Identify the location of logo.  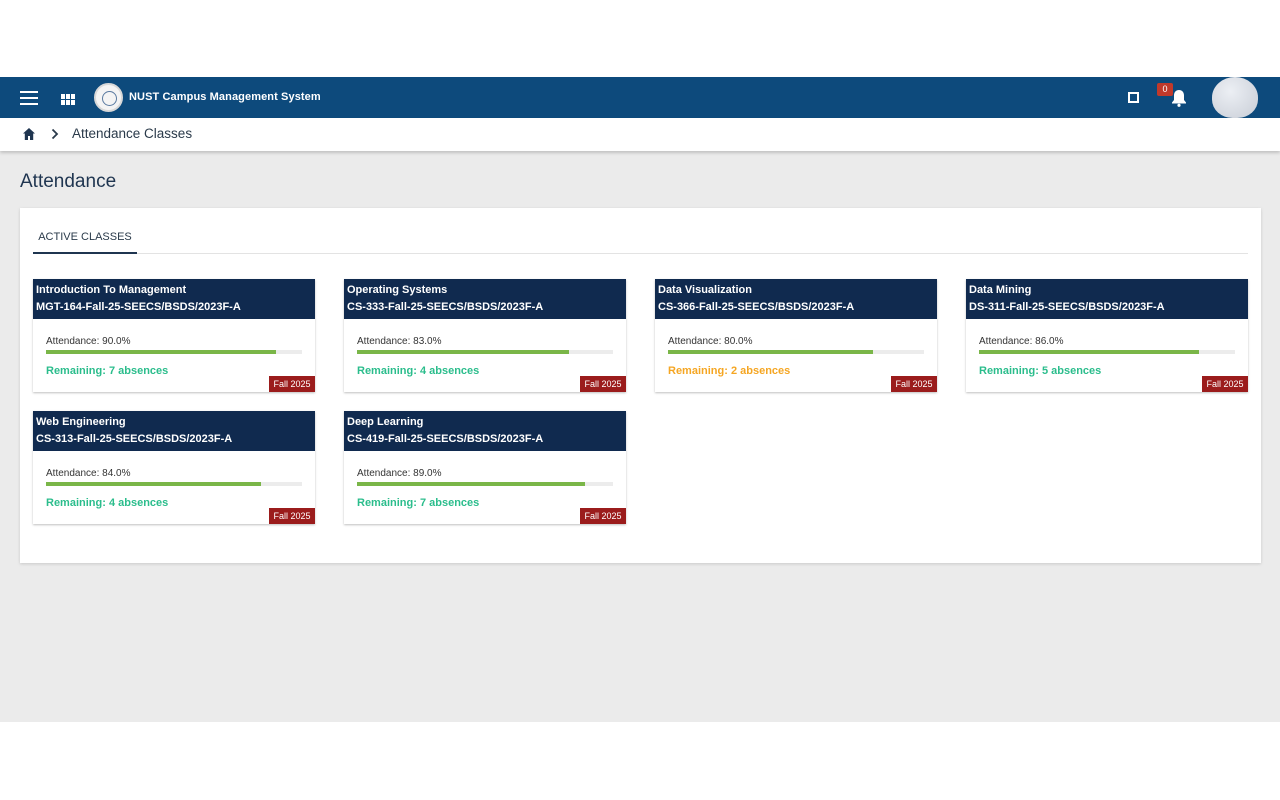
(108, 97).